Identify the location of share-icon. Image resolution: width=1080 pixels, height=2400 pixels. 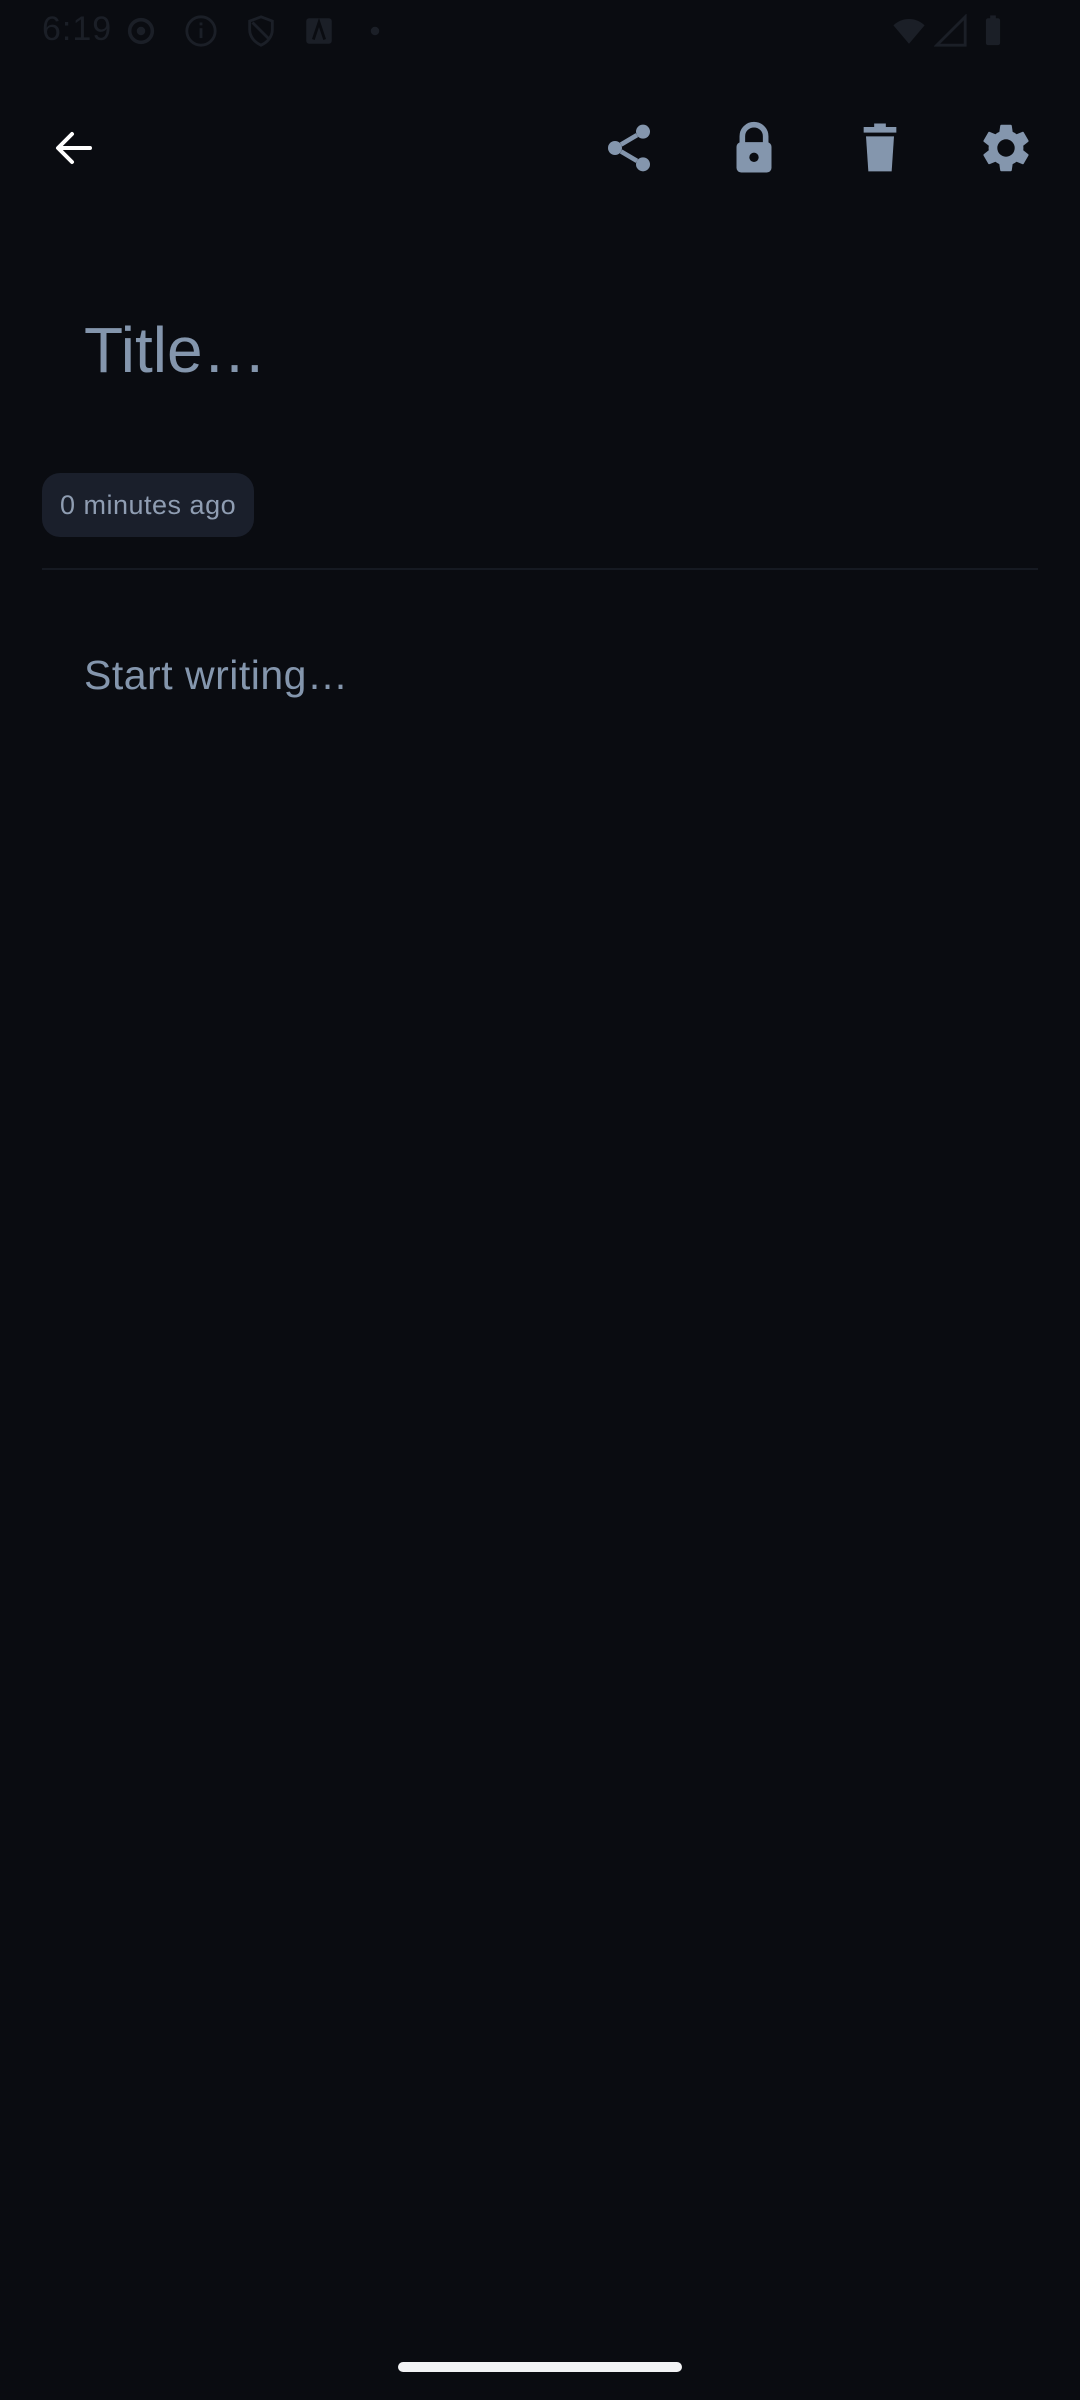
(629, 148).